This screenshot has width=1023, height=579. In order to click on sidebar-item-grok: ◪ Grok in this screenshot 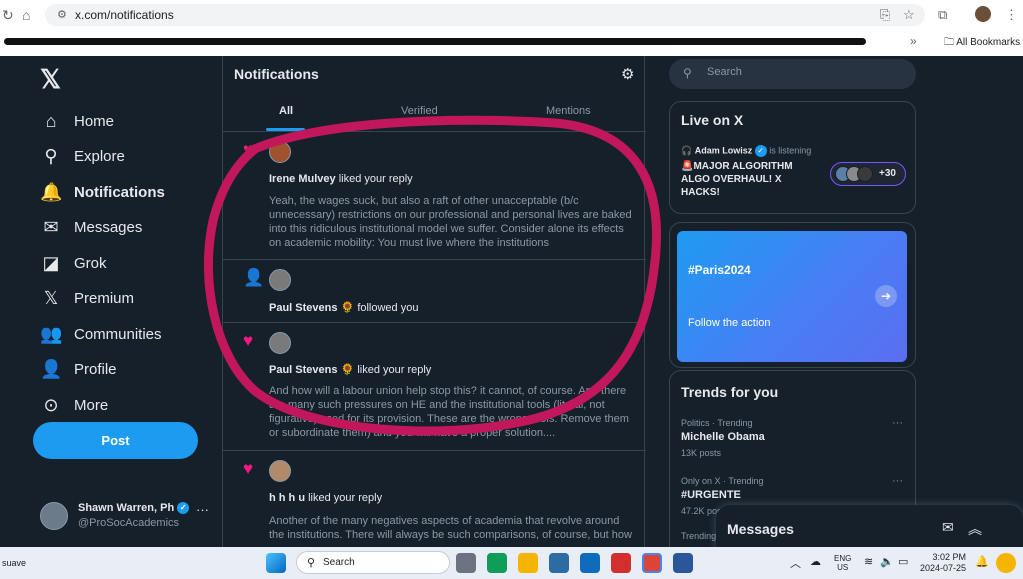, I will do `click(73, 263)`.